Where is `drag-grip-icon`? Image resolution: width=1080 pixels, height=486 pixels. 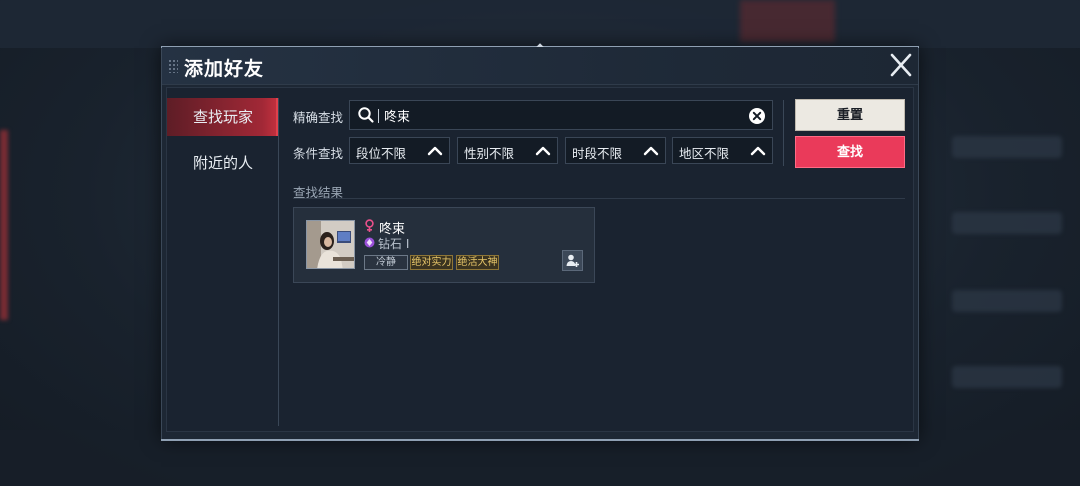 drag-grip-icon is located at coordinates (173, 66).